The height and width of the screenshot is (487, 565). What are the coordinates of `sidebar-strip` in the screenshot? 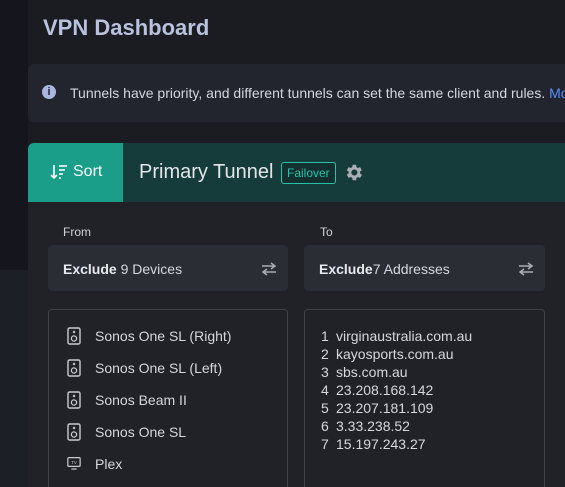 It's located at (14, 243).